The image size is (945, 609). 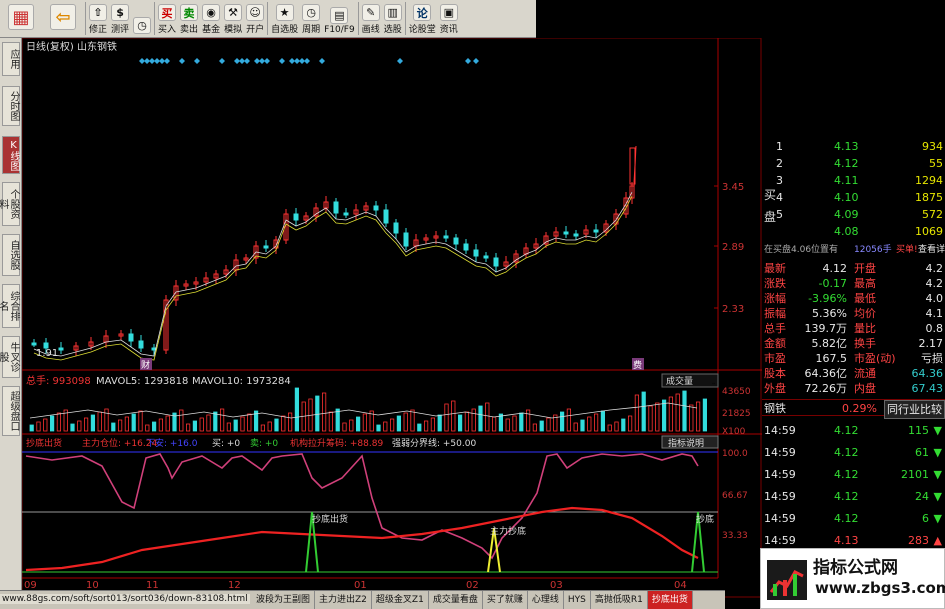 What do you see at coordinates (98, 18) in the screenshot?
I see `toolbar-button-2: ⇧ 修正` at bounding box center [98, 18].